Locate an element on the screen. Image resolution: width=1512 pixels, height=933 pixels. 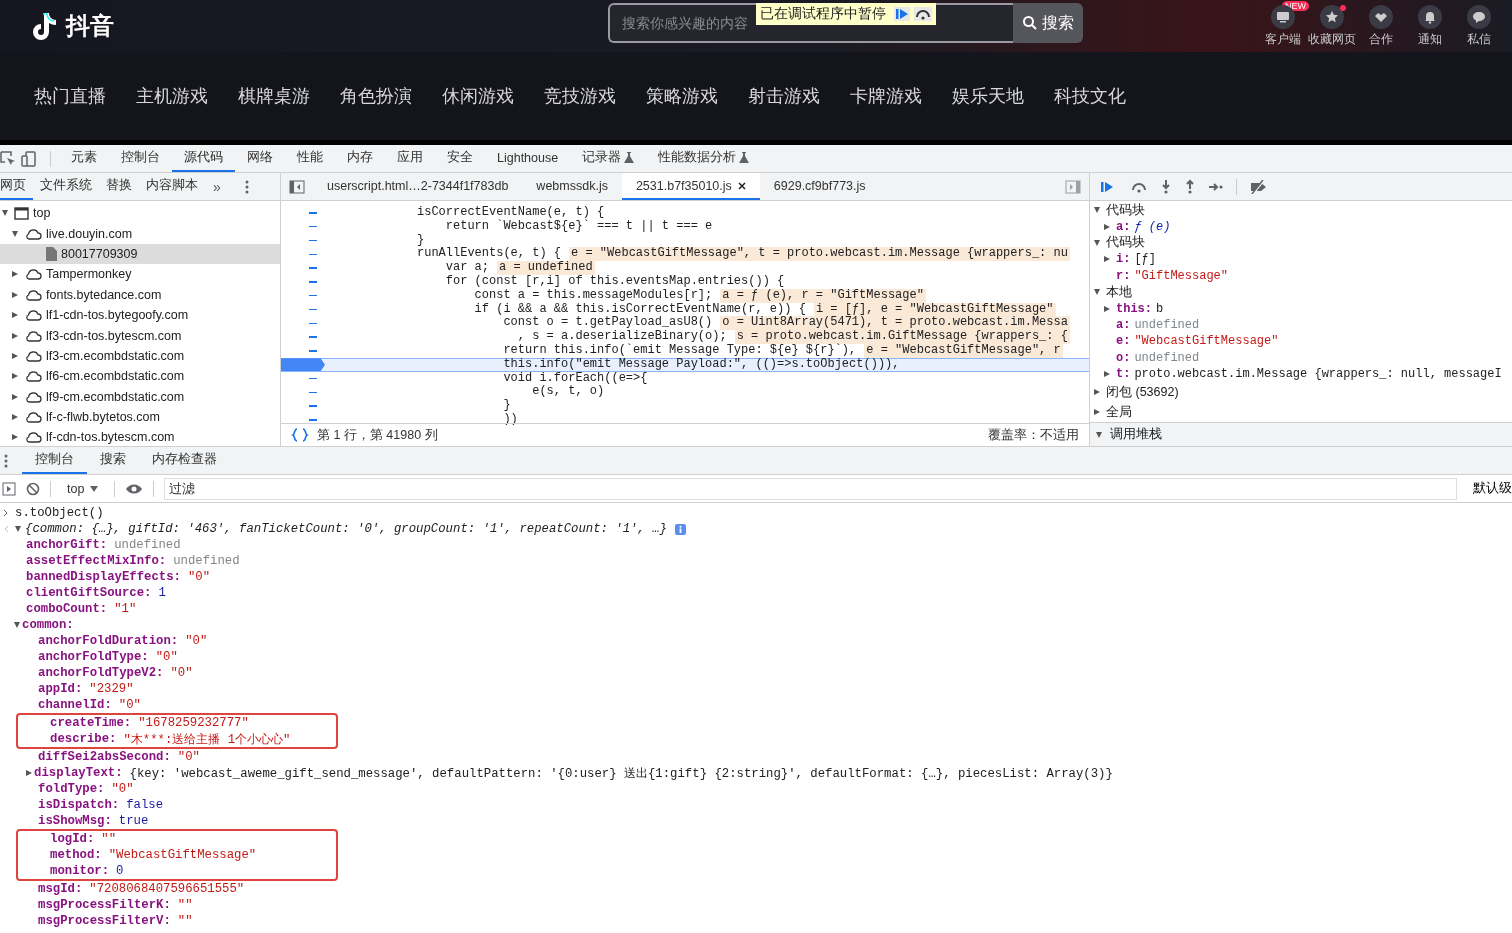
file-tree-item: top is located at coordinates (140, 213).